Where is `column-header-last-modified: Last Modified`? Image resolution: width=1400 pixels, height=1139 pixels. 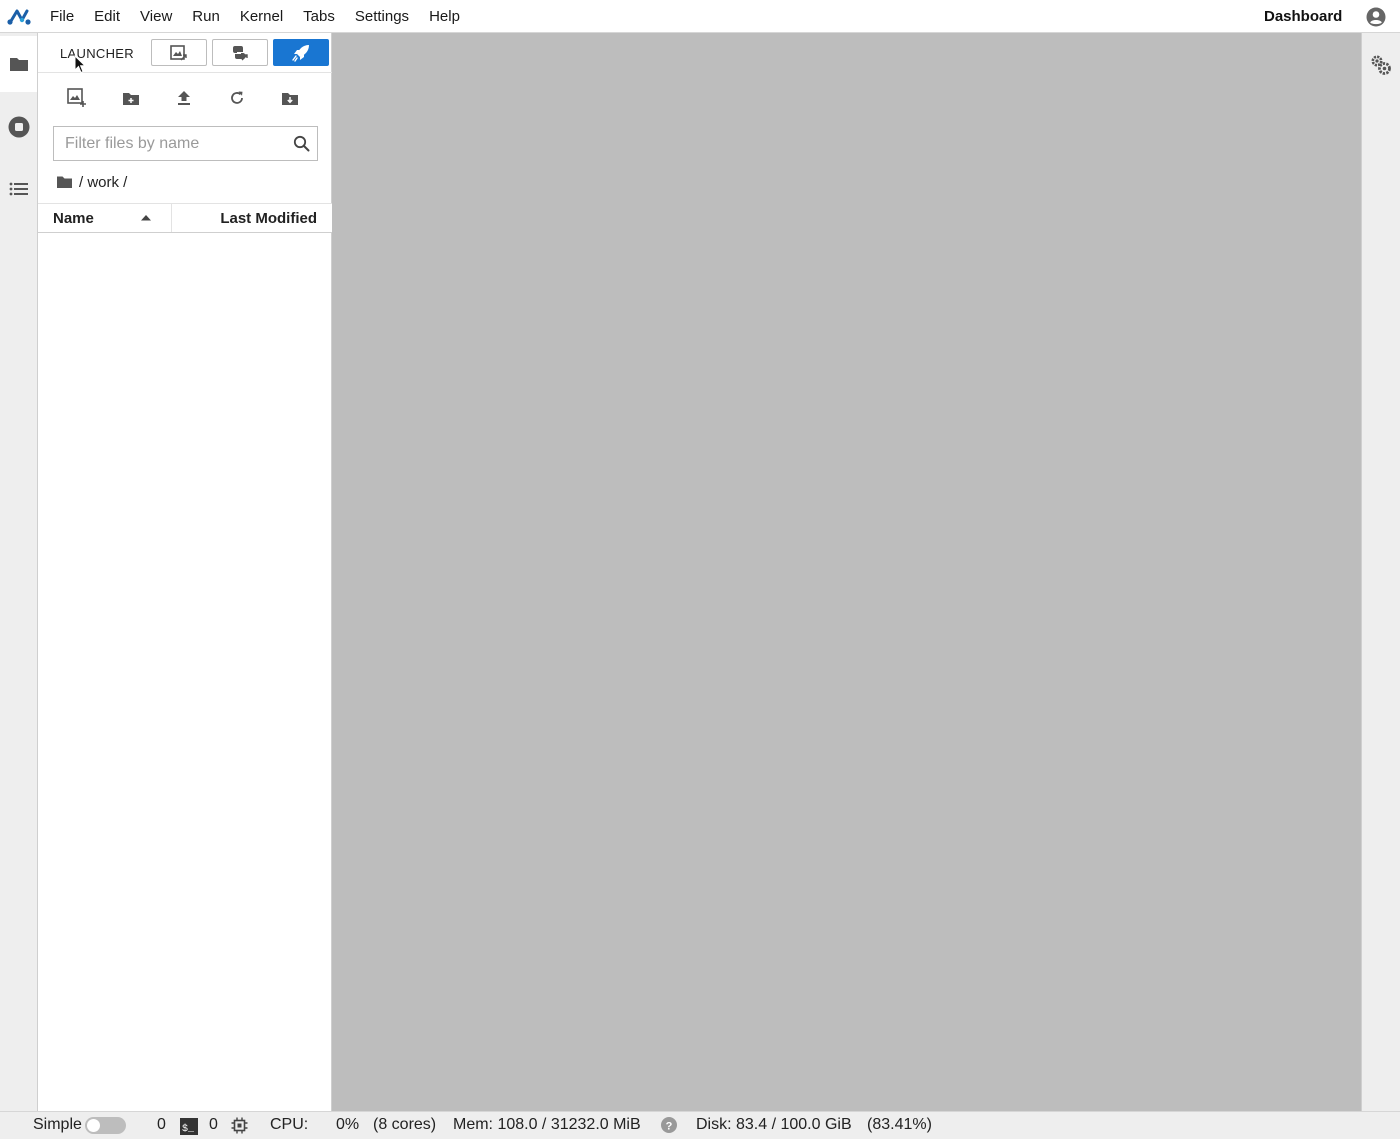 column-header-last-modified: Last Modified is located at coordinates (252, 218).